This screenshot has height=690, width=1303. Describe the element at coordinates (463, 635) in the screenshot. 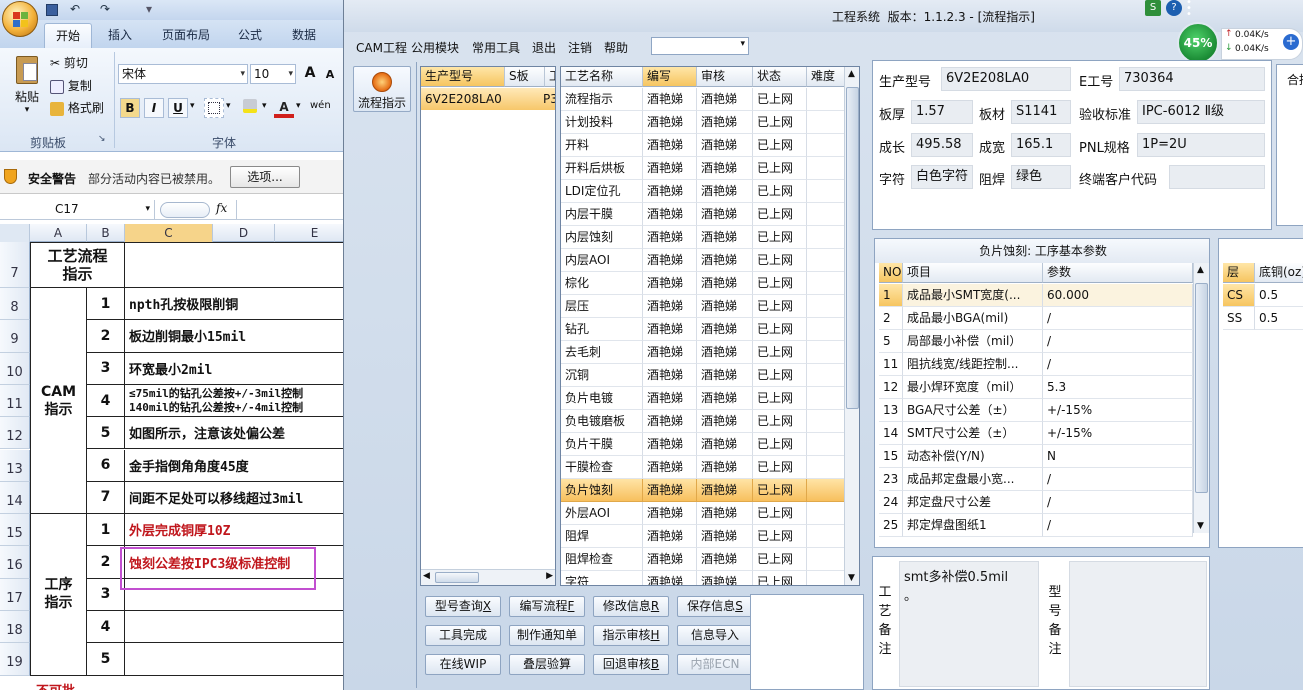

I see `action-button: 工具完成` at that location.